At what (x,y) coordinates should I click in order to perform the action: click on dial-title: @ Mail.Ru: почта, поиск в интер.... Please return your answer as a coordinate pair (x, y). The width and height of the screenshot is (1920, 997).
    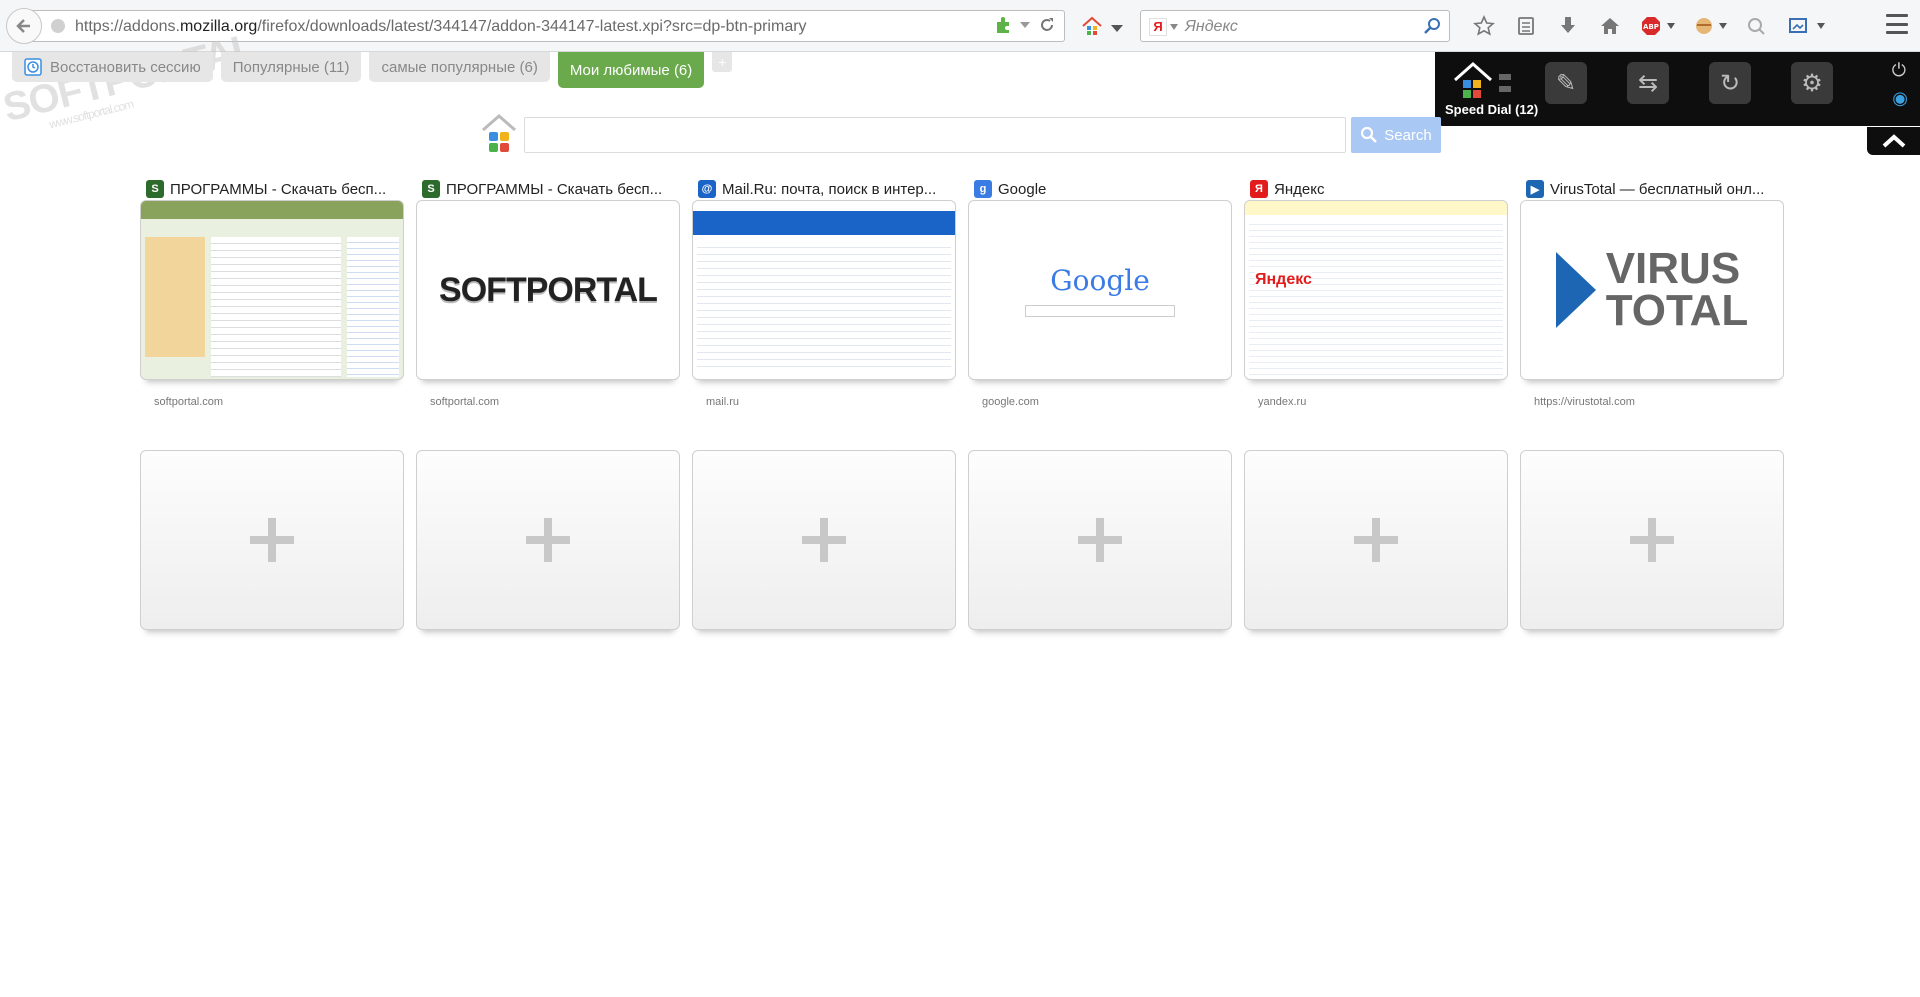
    Looking at the image, I should click on (827, 189).